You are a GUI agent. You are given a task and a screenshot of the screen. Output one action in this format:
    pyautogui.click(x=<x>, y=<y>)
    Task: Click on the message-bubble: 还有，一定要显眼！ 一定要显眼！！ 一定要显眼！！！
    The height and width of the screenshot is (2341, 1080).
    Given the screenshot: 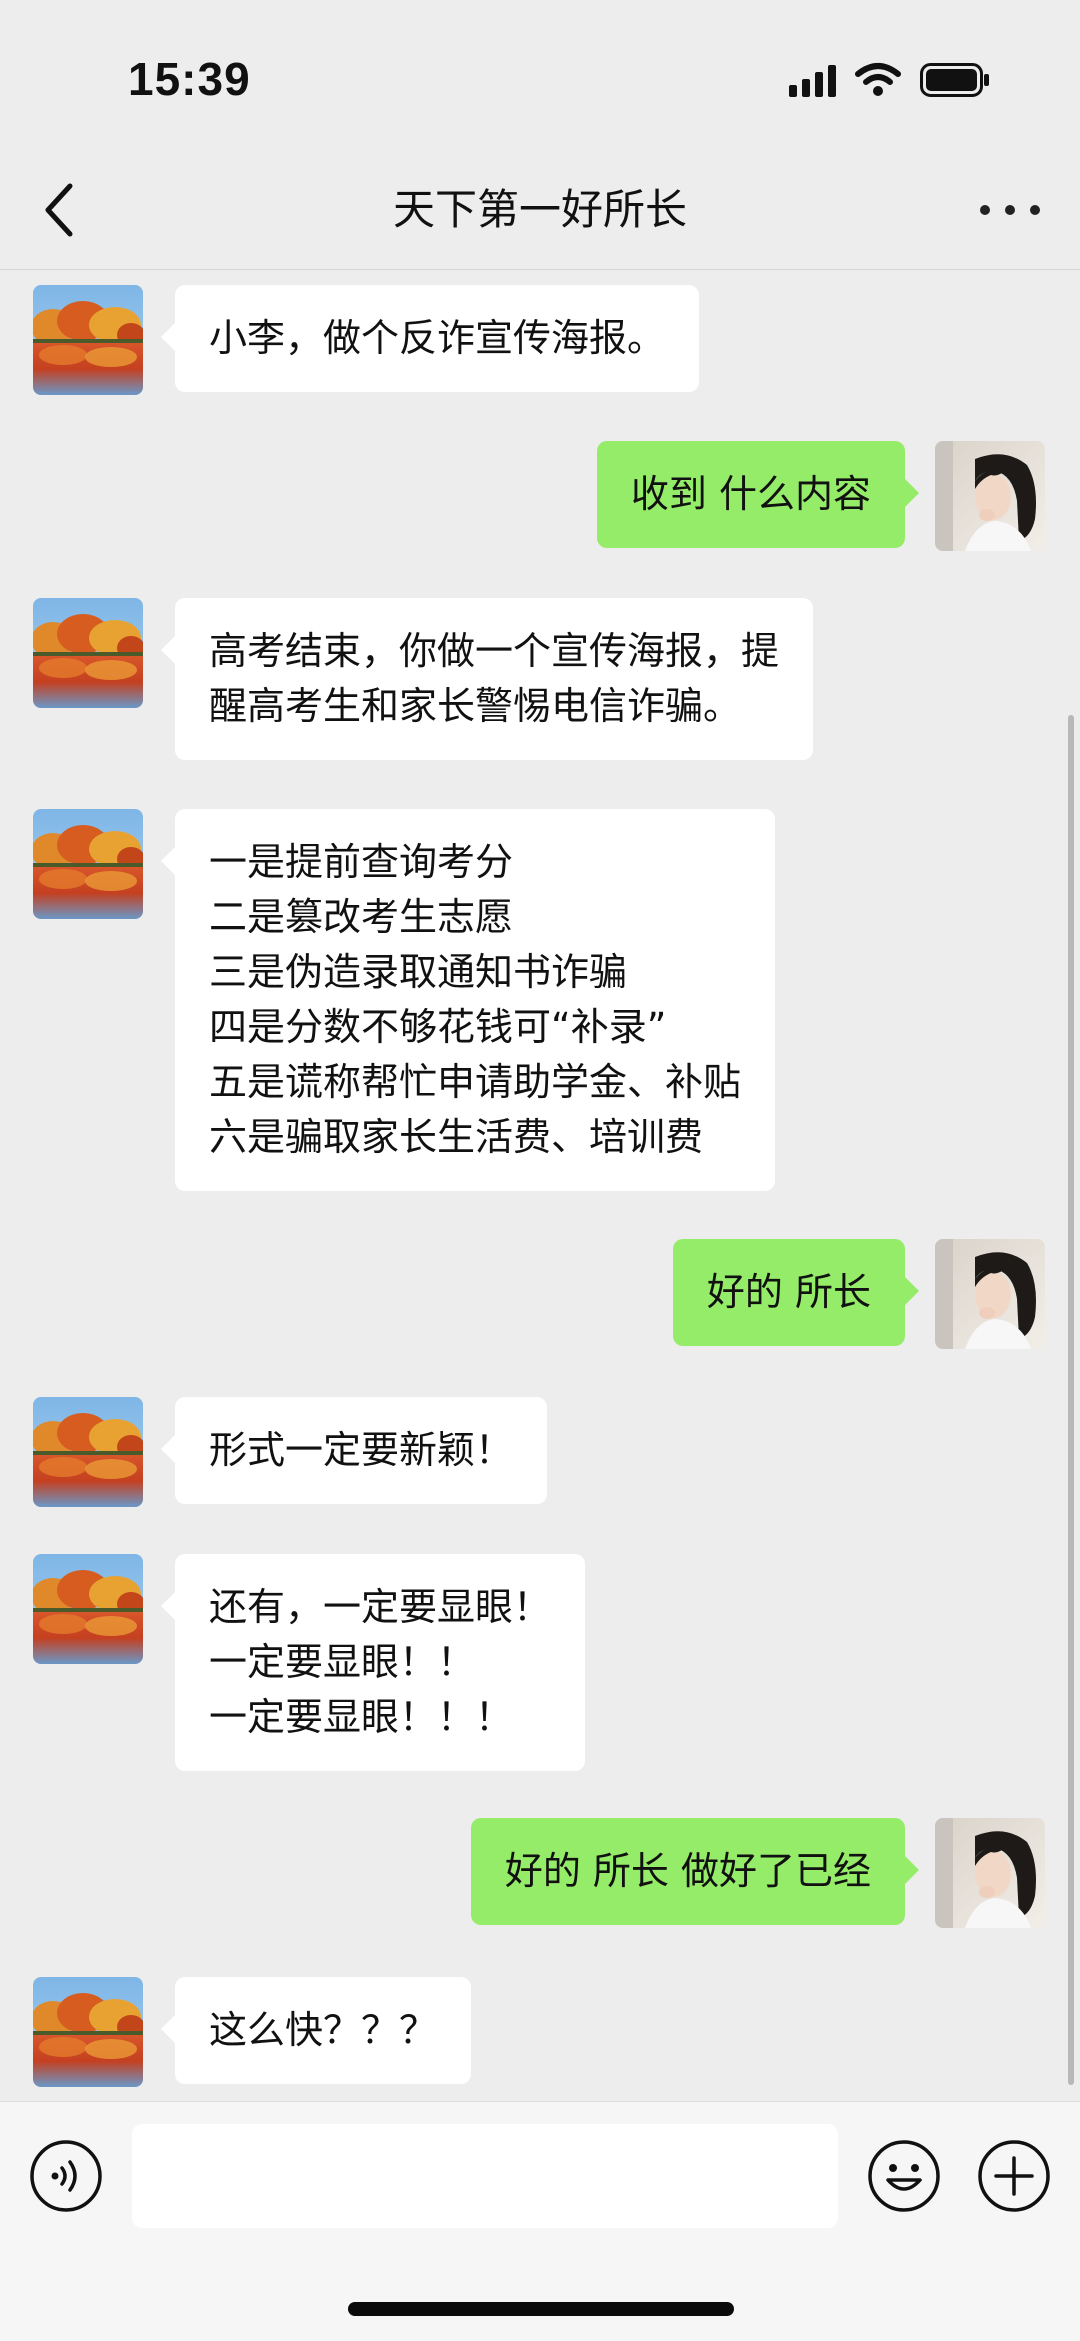 What is the action you would take?
    pyautogui.click(x=373, y=1662)
    